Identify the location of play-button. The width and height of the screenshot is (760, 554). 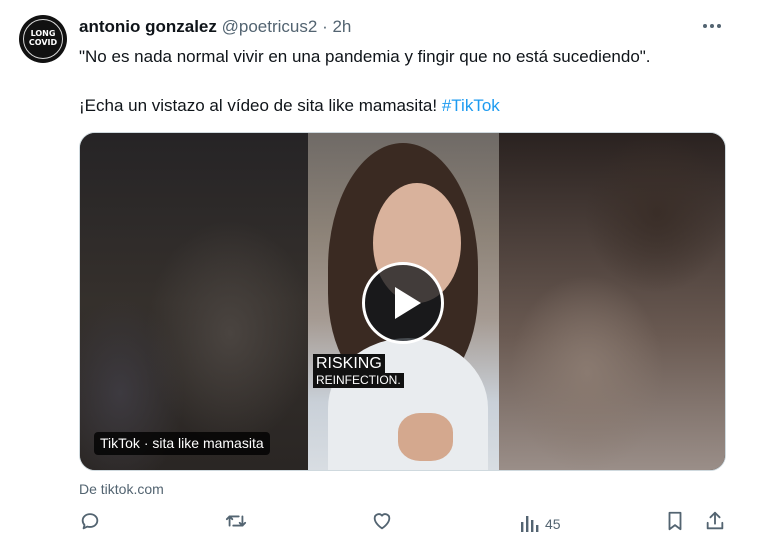
(403, 303).